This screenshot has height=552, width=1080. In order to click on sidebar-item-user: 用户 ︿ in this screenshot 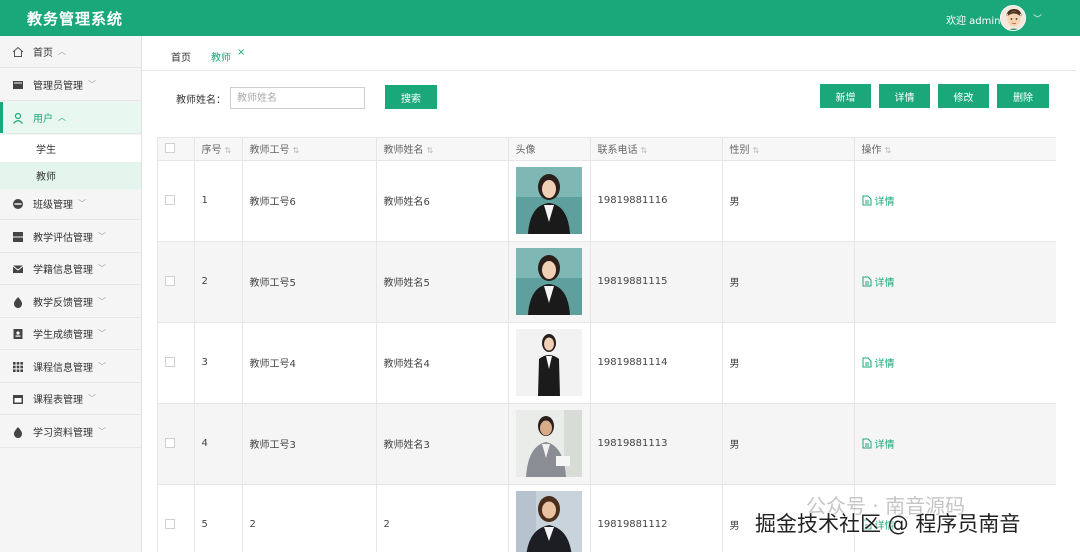, I will do `click(70, 118)`.